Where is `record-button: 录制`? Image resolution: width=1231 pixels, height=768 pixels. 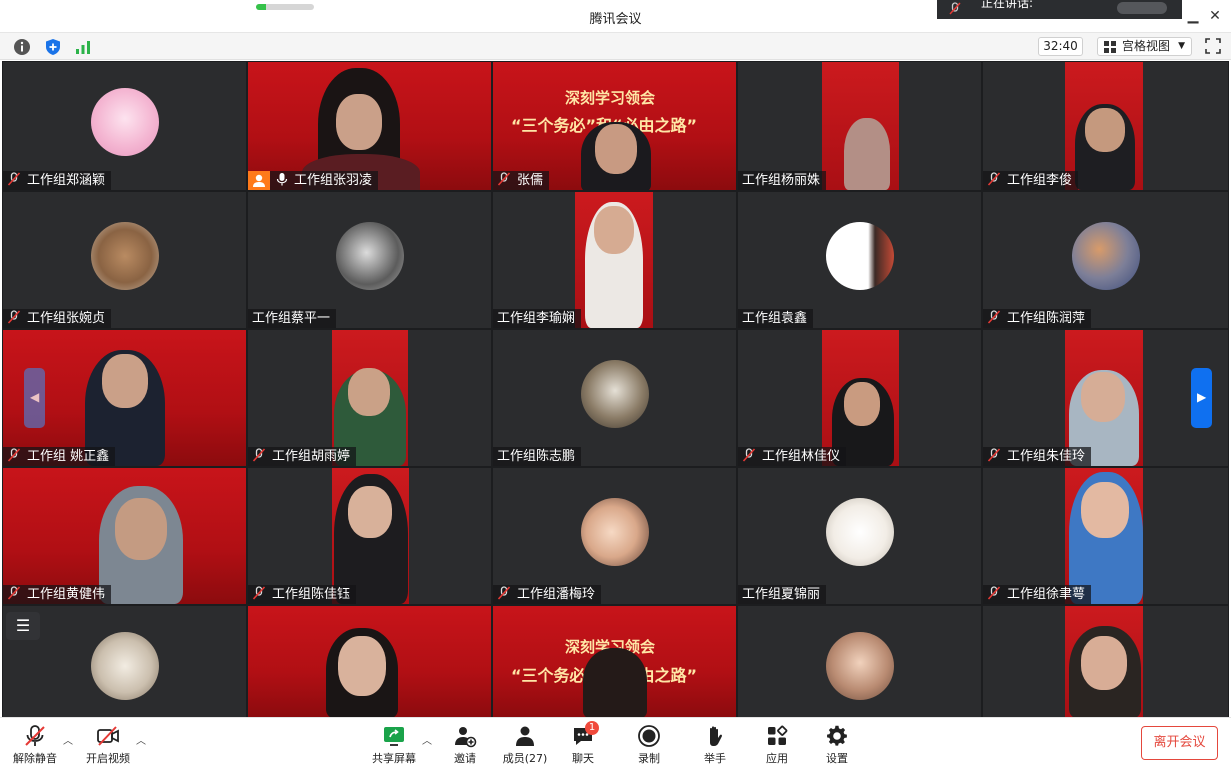
record-button: 录制 is located at coordinates (649, 744).